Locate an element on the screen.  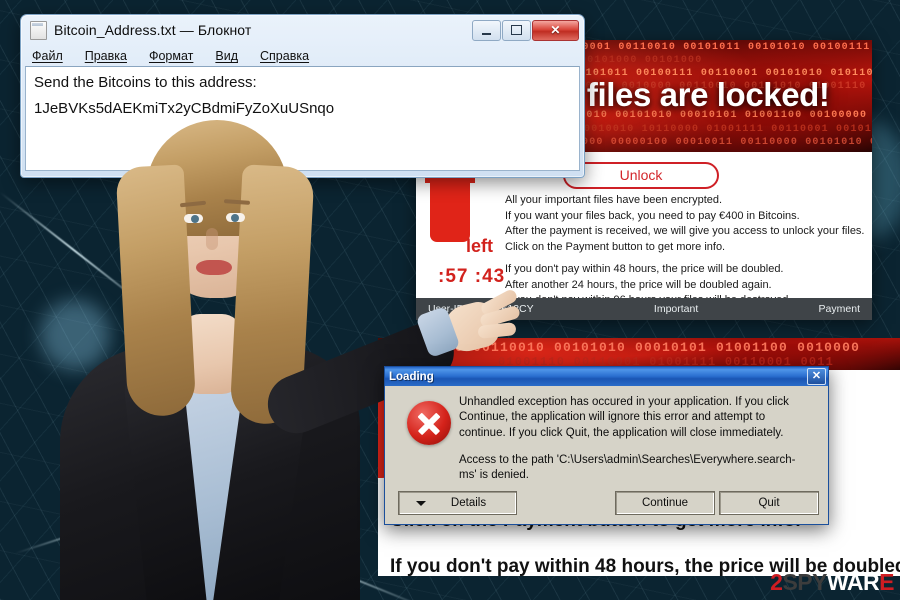
details-button-label: Details is located at coordinates (468, 503).